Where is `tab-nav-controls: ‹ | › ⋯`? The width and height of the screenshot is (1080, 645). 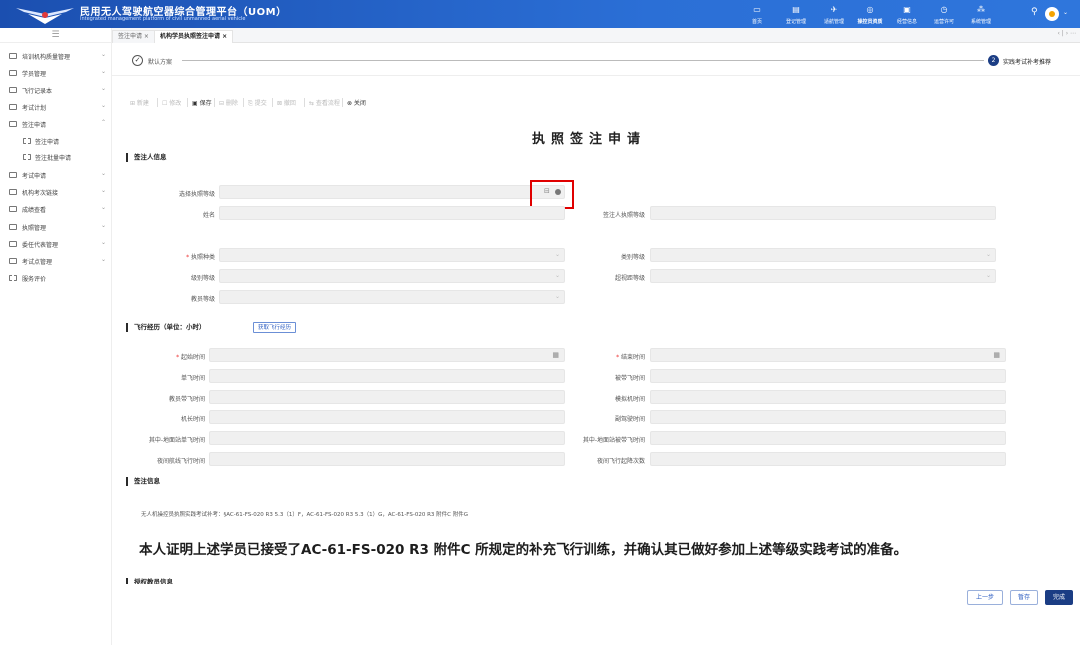 tab-nav-controls: ‹ | › ⋯ is located at coordinates (1066, 33).